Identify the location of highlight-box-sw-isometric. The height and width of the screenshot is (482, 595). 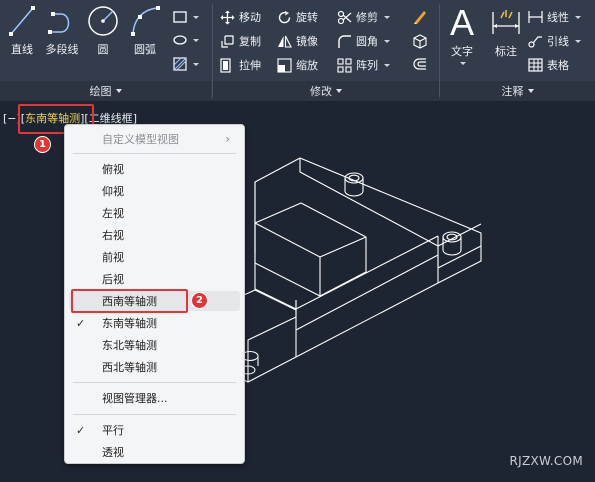
(129, 301).